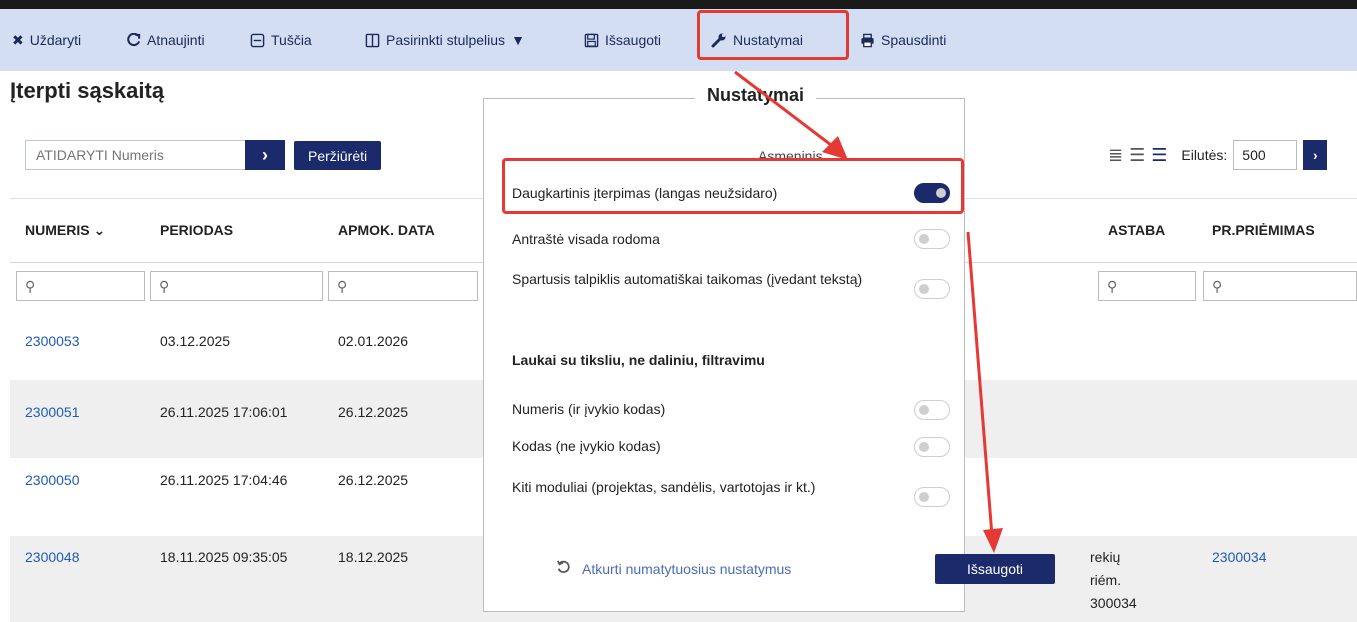 Image resolution: width=1357 pixels, height=622 pixels. I want to click on arrow-head-icon, so click(993, 540).